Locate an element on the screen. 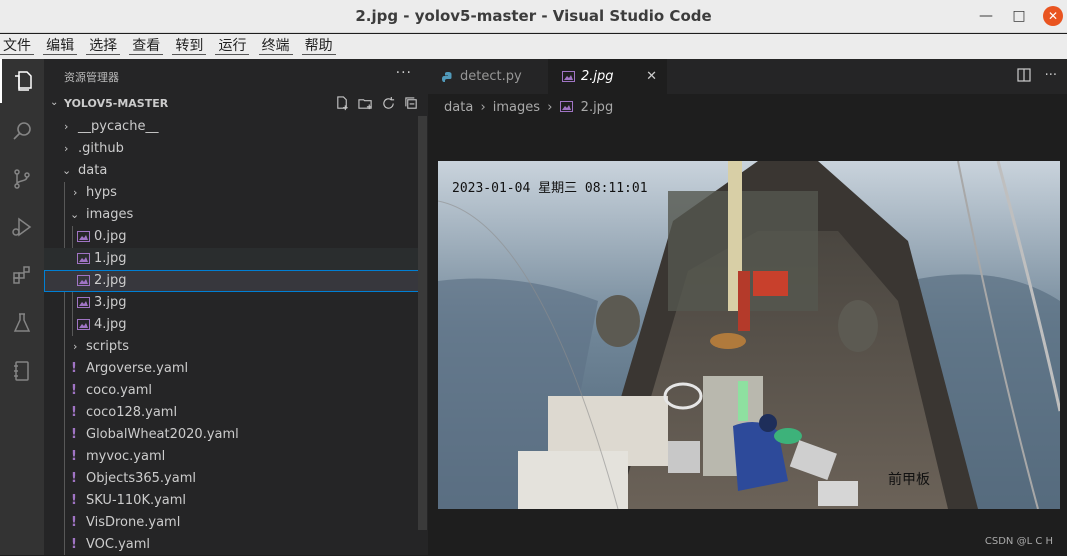  project-header: ⌄ YOLOV5-MASTER is located at coordinates (236, 104).